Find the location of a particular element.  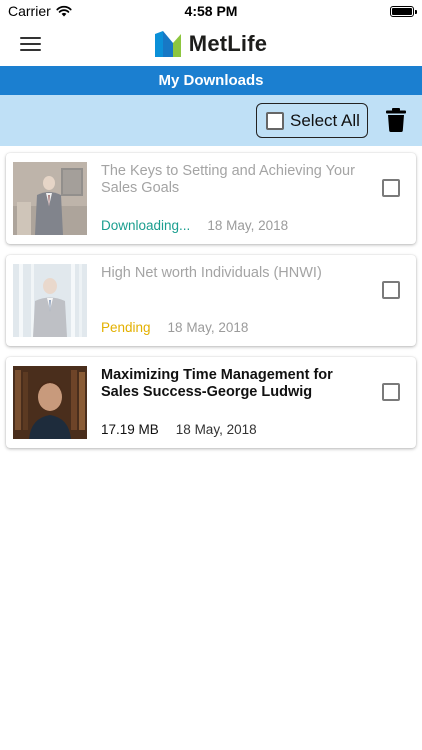

page-title-bar: My Downloads is located at coordinates (211, 80).